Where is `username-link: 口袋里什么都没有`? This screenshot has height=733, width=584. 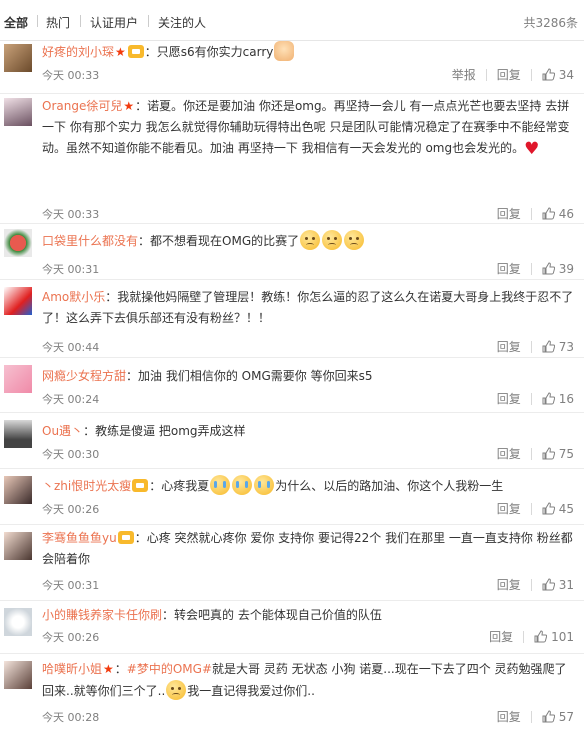 username-link: 口袋里什么都没有 is located at coordinates (90, 241).